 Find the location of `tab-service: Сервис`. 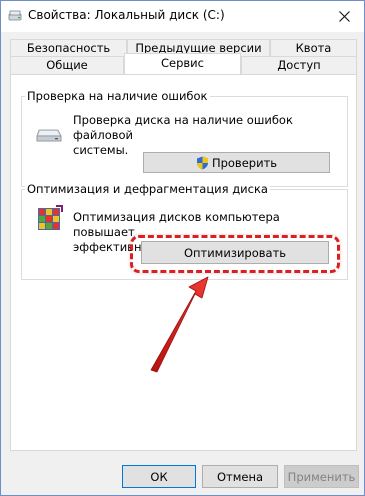

tab-service: Сервис is located at coordinates (182, 63).